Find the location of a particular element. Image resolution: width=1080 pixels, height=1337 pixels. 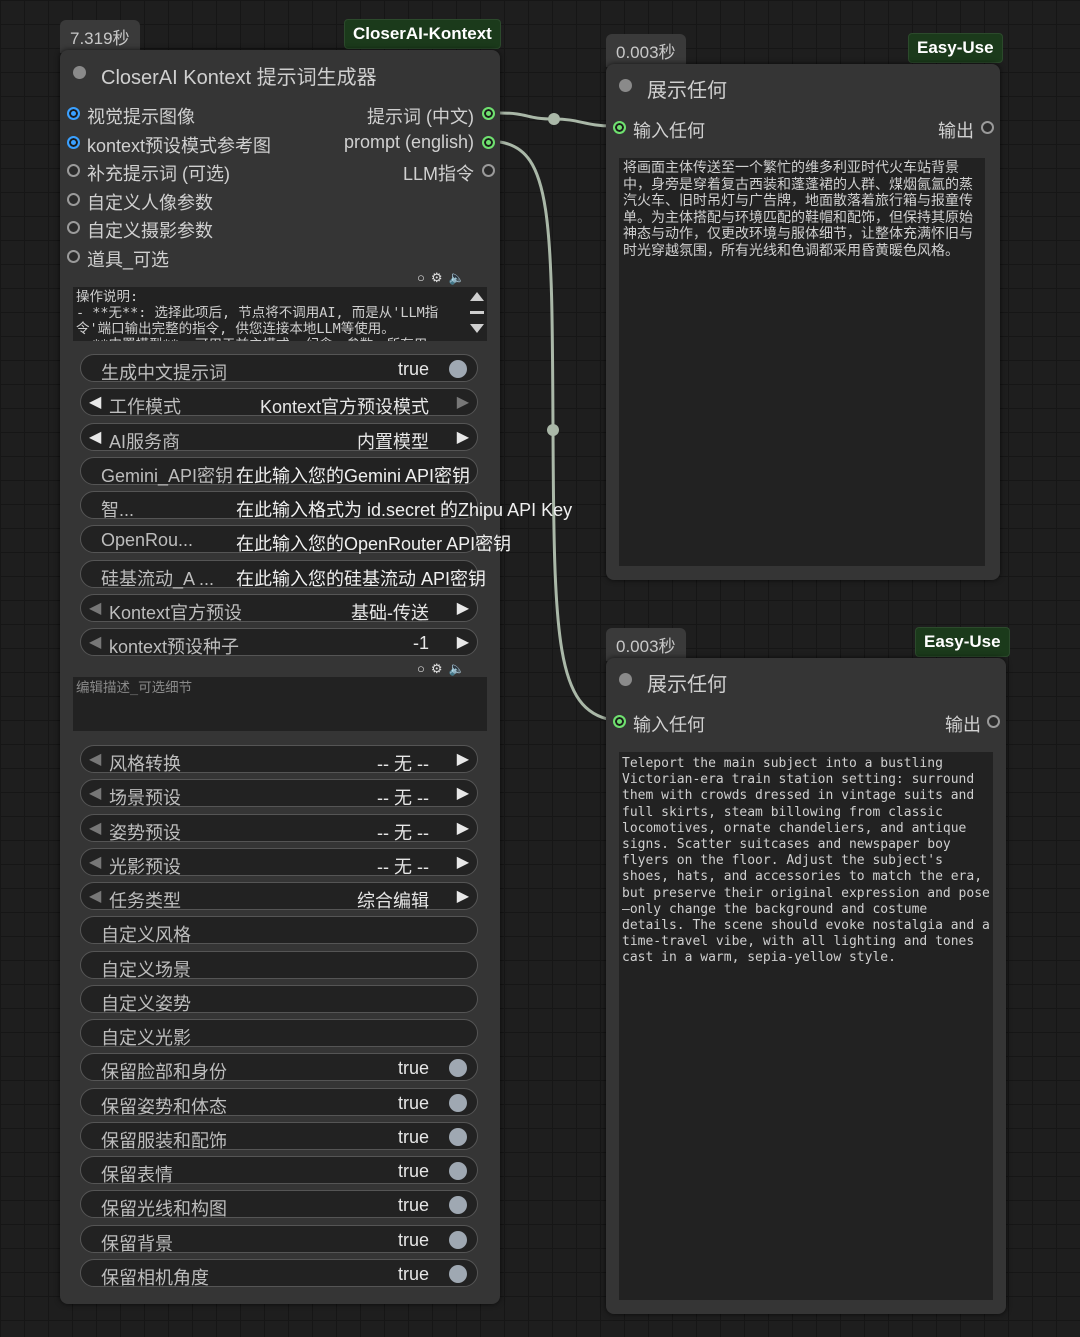

textarea-scroll-up-icon is located at coordinates (477, 296).